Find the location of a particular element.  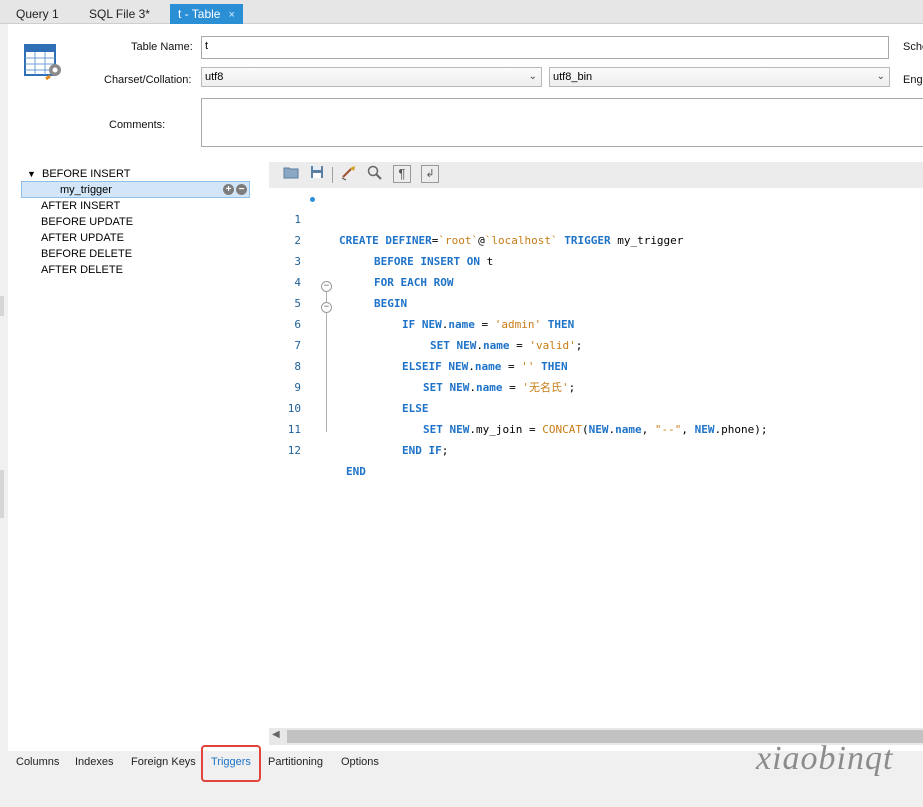

toolbar-separator is located at coordinates (332, 175).